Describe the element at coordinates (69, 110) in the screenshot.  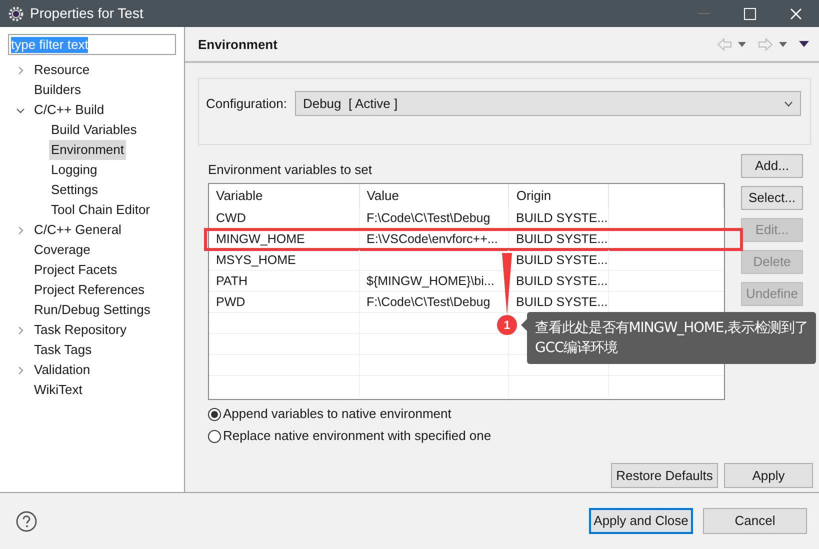
I see `tree-item: C/C++ Build` at that location.